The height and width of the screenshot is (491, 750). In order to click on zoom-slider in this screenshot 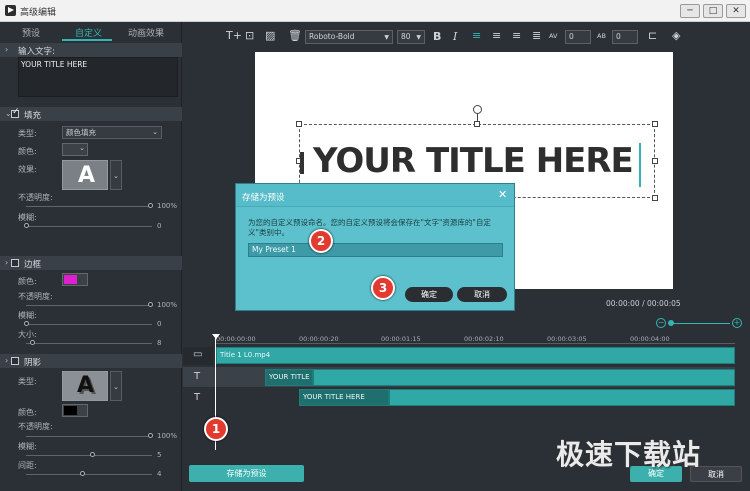, I will do `click(699, 323)`.